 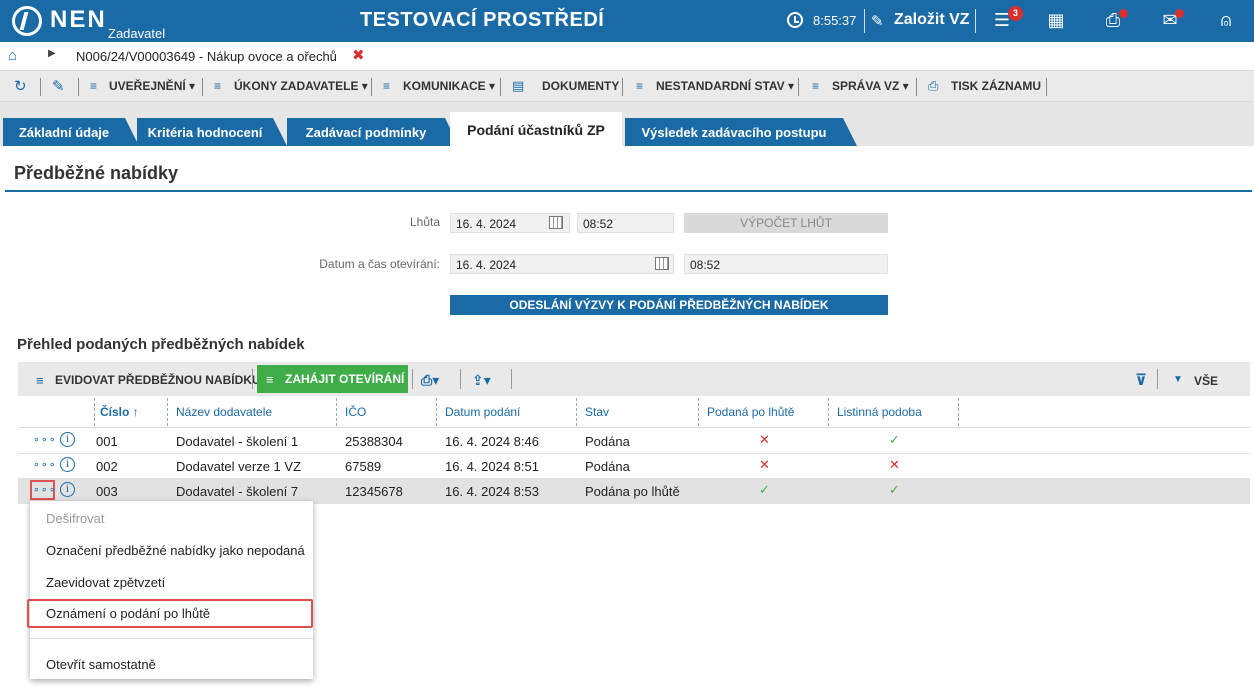 What do you see at coordinates (625, 223) in the screenshot?
I see `lhuta-time-field: 08:52` at bounding box center [625, 223].